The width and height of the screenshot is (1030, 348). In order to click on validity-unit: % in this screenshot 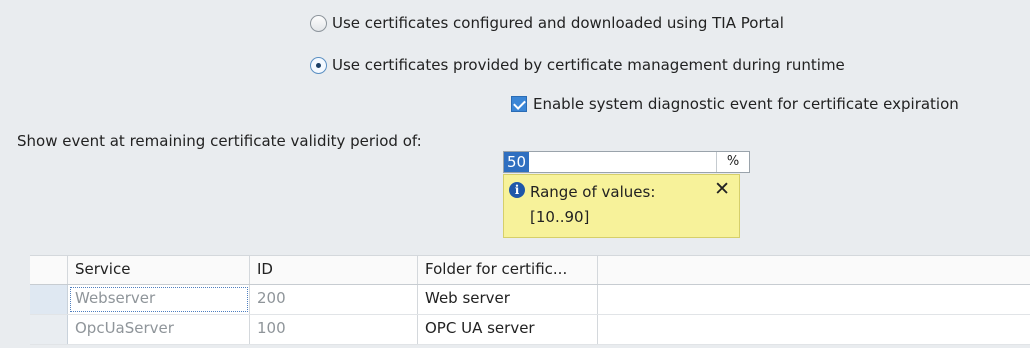, I will do `click(732, 162)`.